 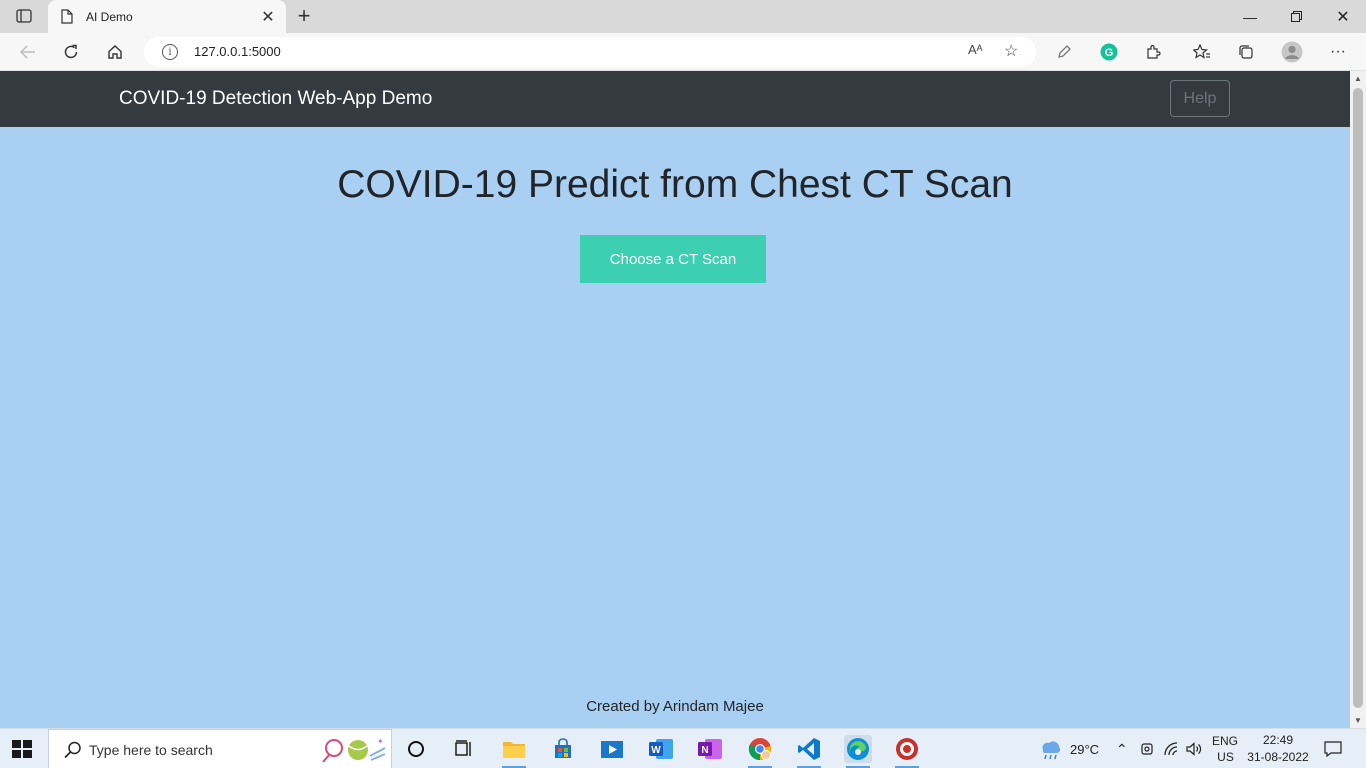 I want to click on scroll-down-icon: ▼, so click(x=1358, y=720).